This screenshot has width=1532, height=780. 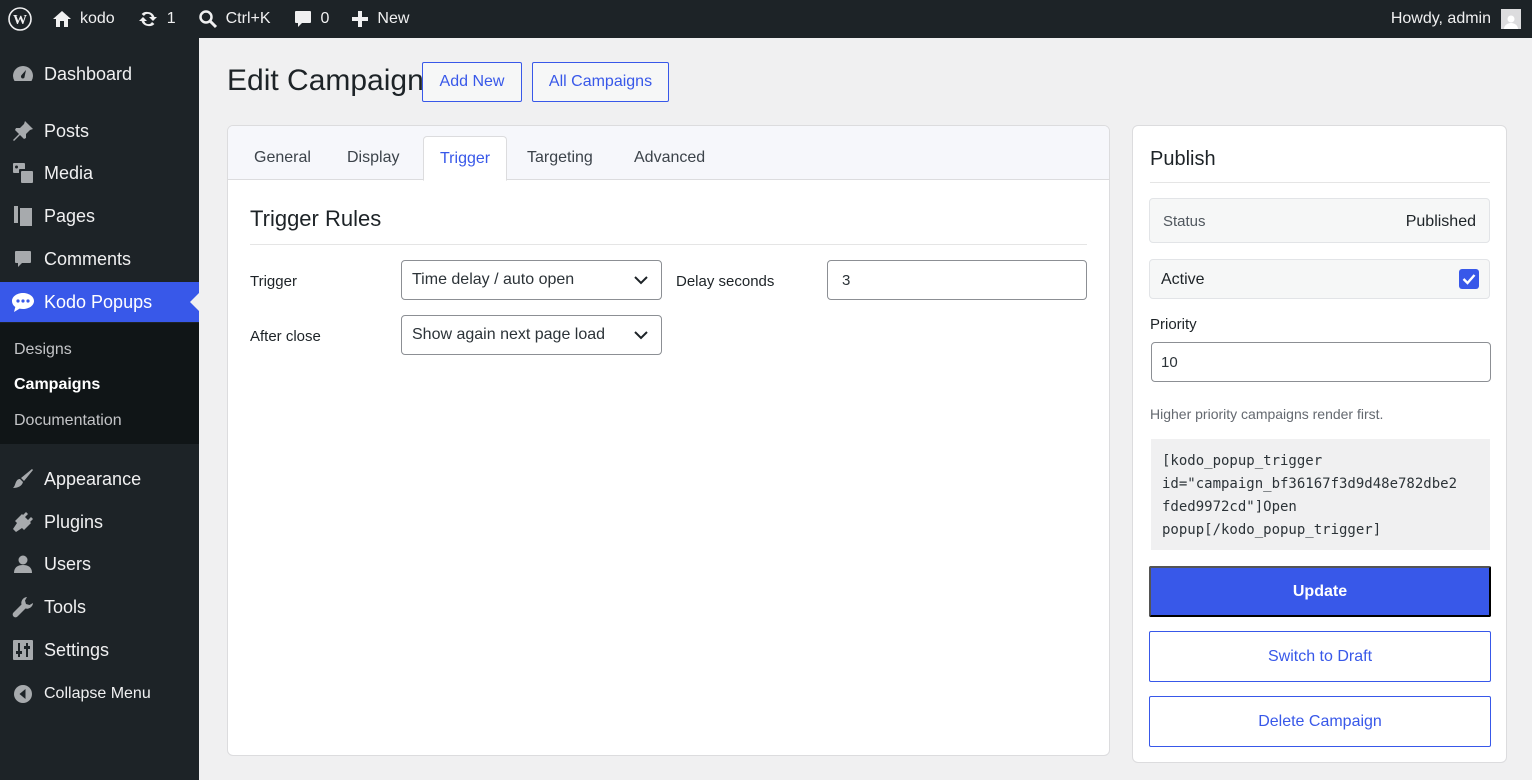 I want to click on new-label: New, so click(x=393, y=18).